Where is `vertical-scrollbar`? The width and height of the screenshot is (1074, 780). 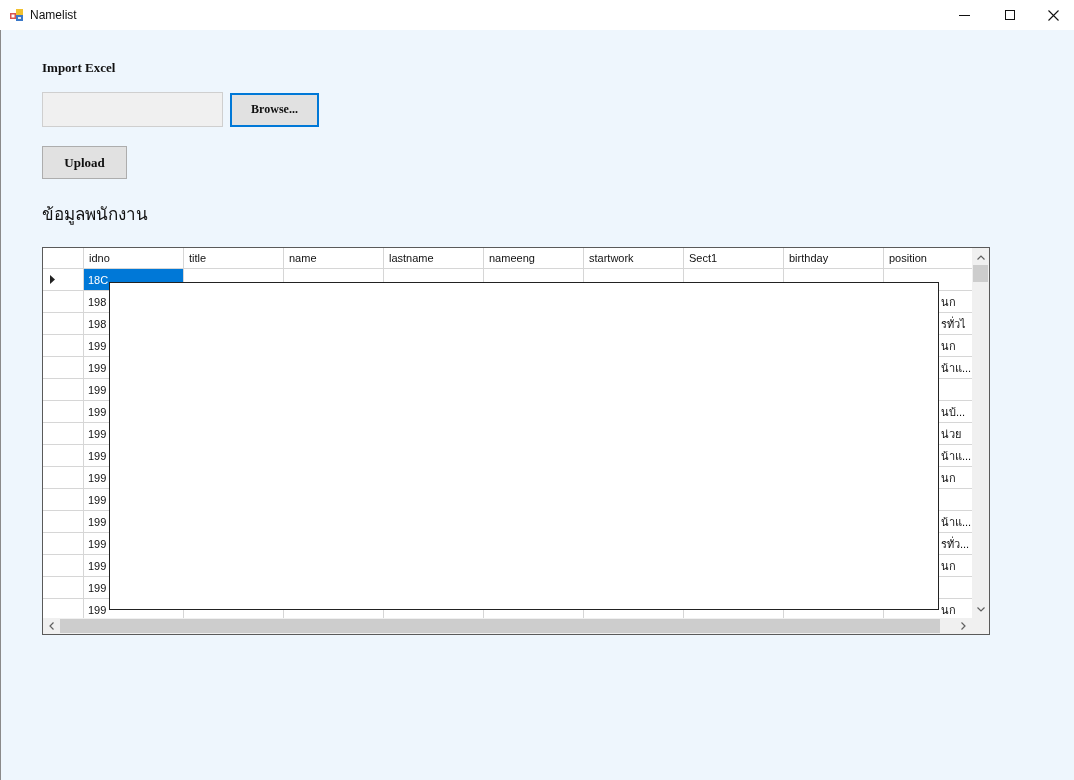 vertical-scrollbar is located at coordinates (980, 433).